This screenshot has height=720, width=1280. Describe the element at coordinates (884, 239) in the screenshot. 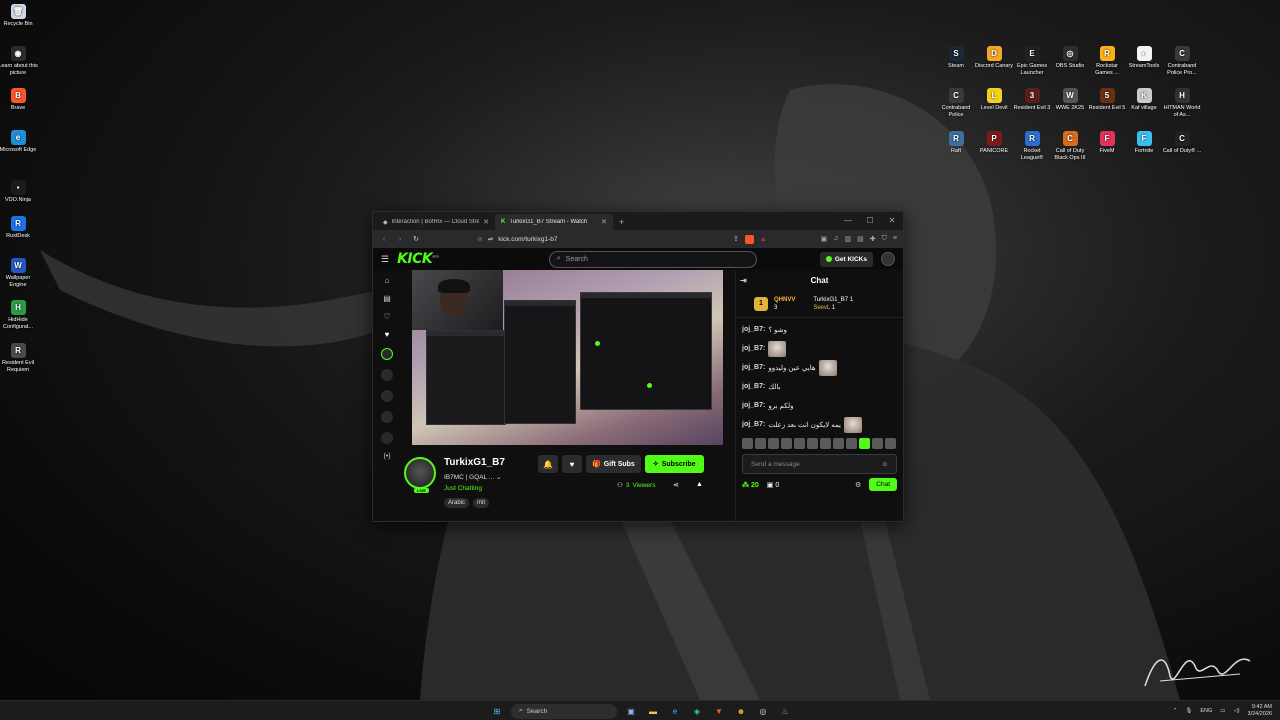

I see `vpn-icon: ⛉` at that location.